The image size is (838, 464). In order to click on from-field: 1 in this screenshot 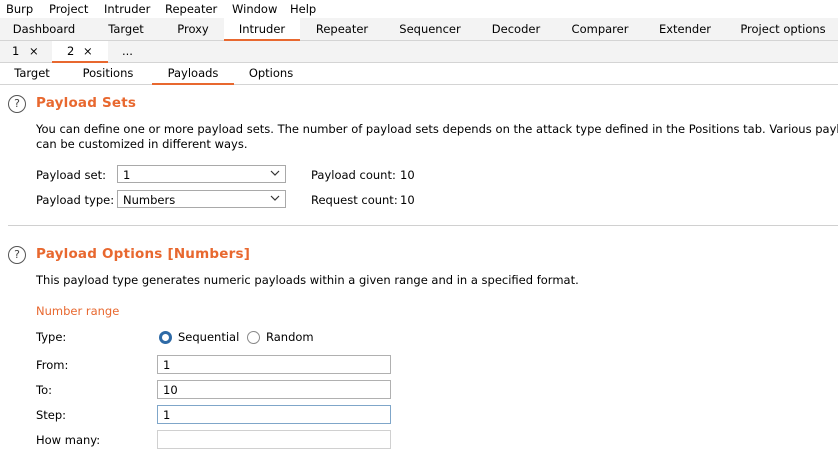, I will do `click(274, 364)`.